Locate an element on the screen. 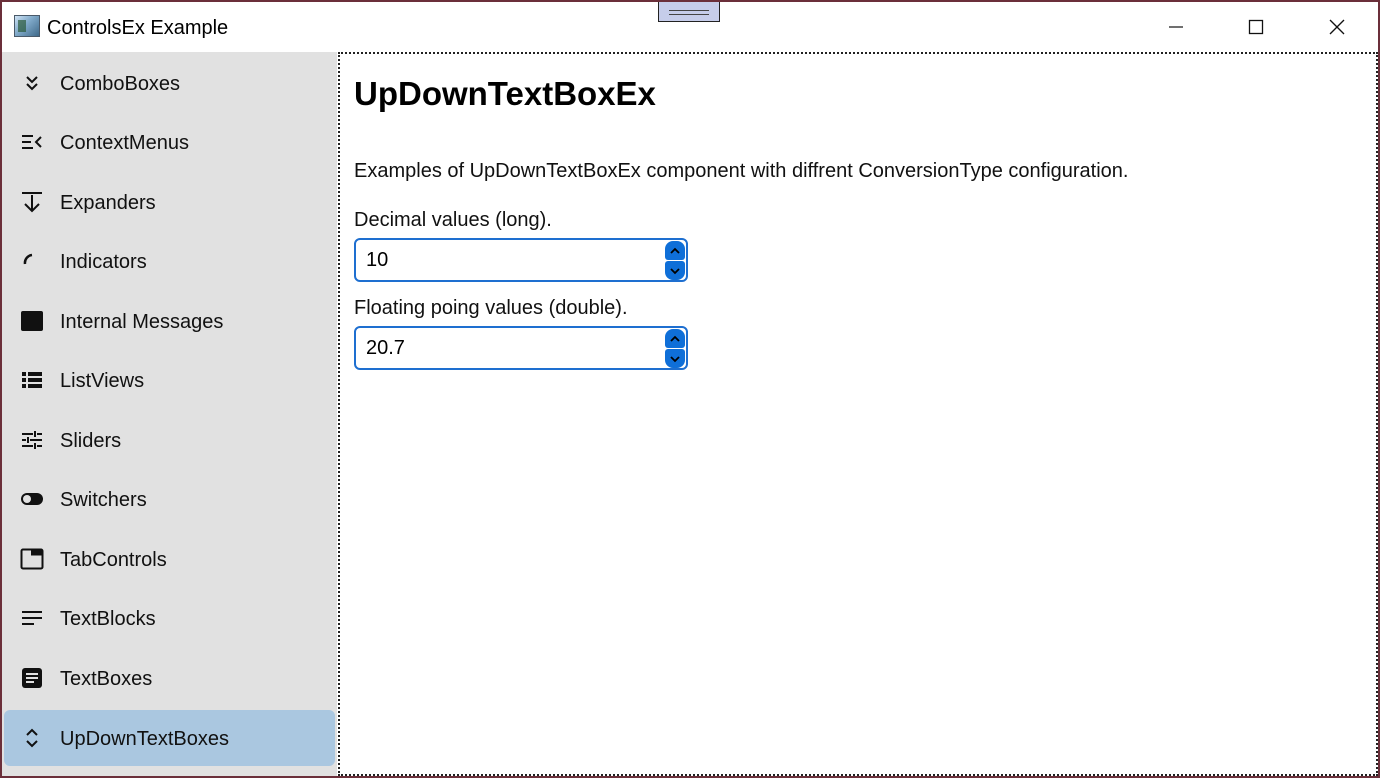 Image resolution: width=1380 pixels, height=778 pixels. sidebar-item-listviews: ListViews is located at coordinates (169, 380).